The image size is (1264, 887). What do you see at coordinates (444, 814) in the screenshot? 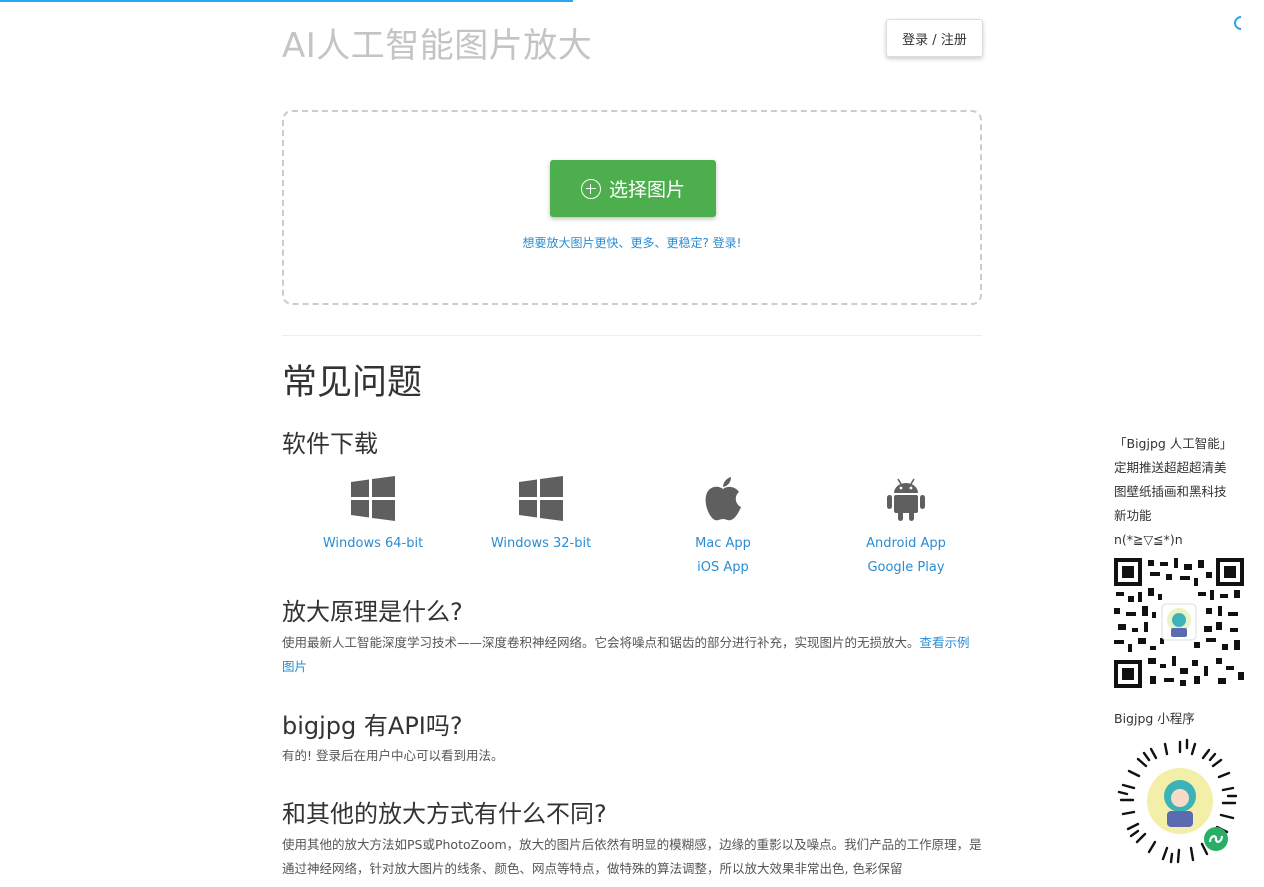
I see `difference-heading: 和其他的放大方式有什么不同?` at bounding box center [444, 814].